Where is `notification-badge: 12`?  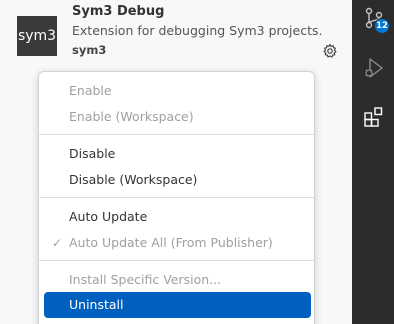
notification-badge: 12 is located at coordinates (382, 26).